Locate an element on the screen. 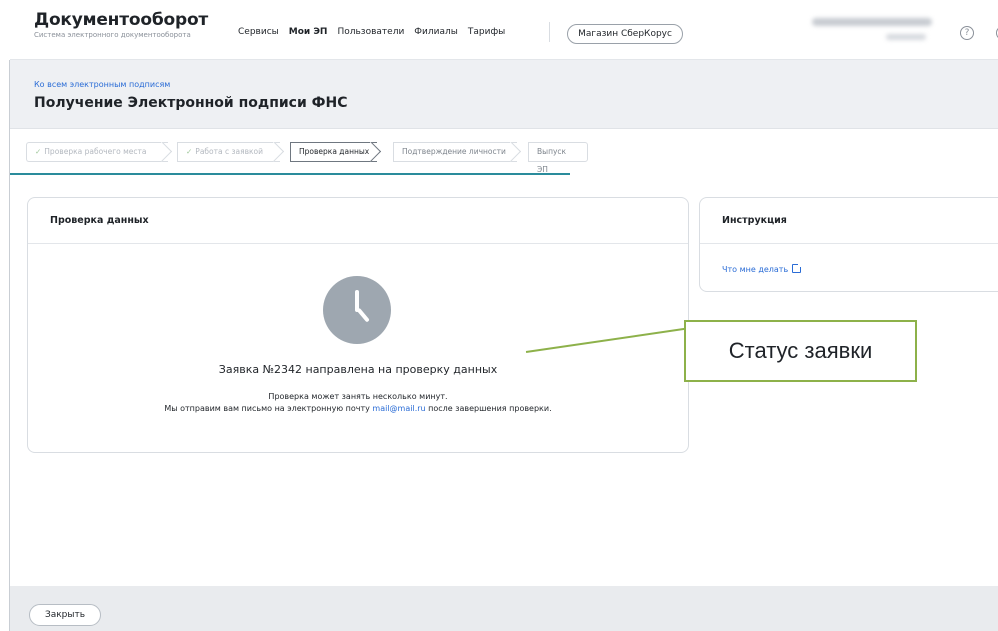 The height and width of the screenshot is (631, 998). user-menu is located at coordinates (872, 32).